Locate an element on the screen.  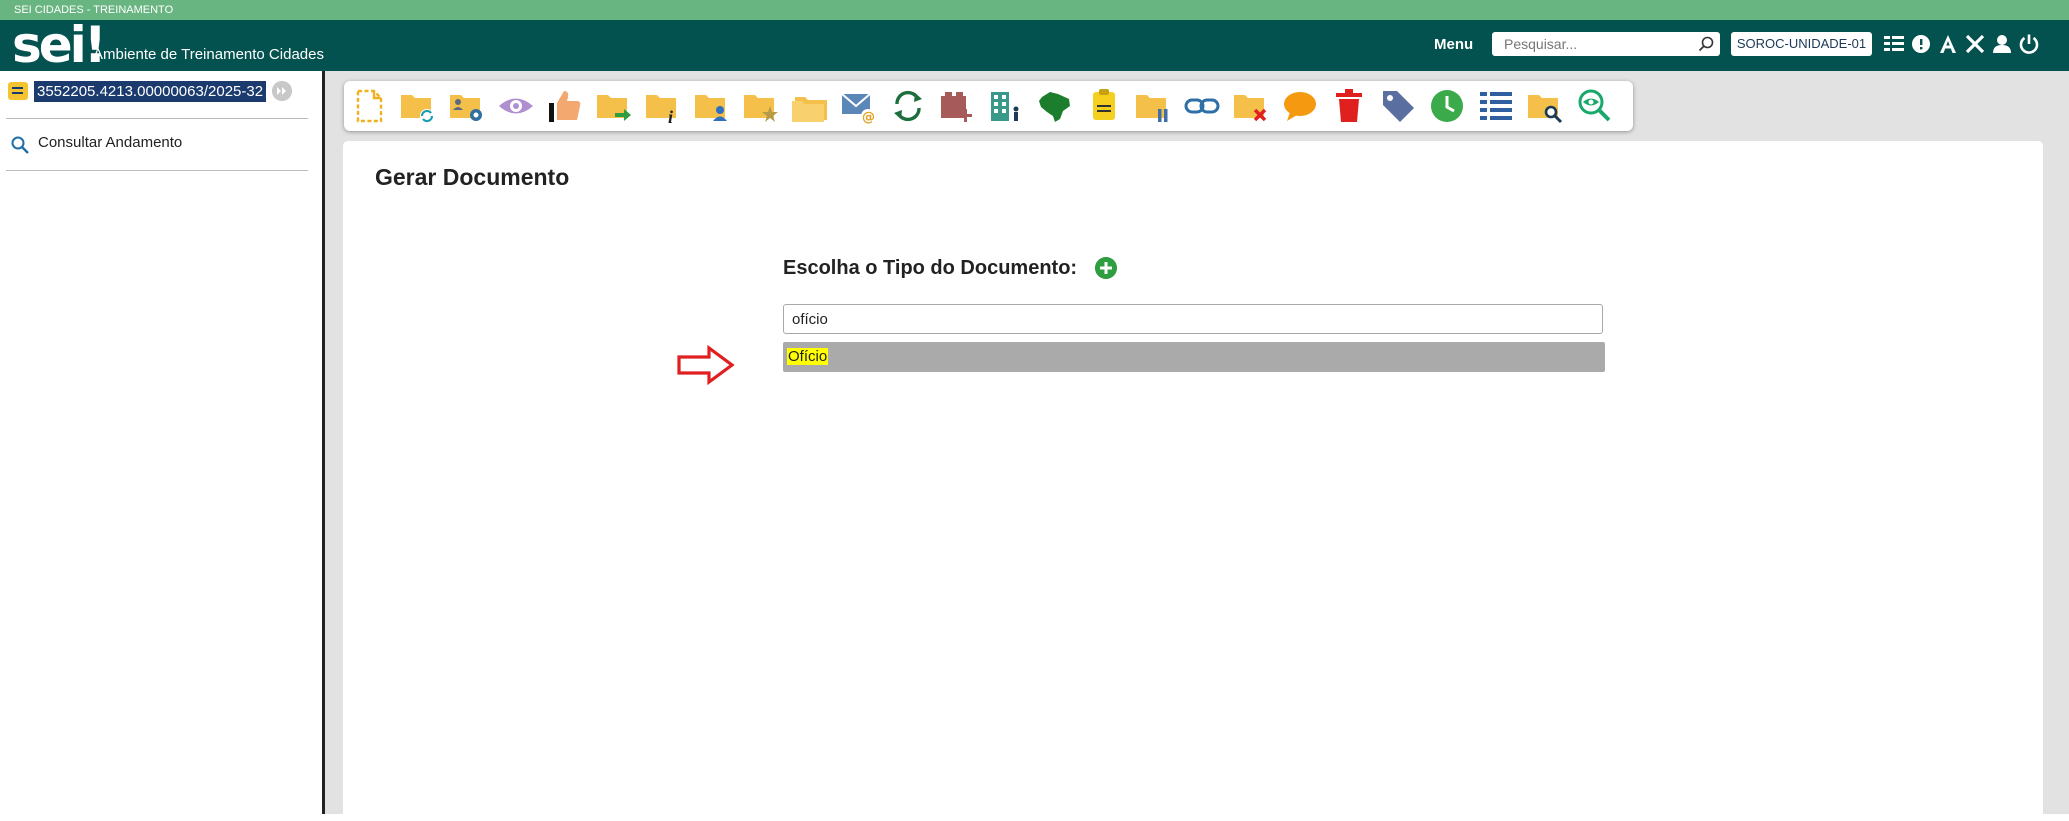
consultar-andamento-label: Consultar Andamento is located at coordinates (110, 142).